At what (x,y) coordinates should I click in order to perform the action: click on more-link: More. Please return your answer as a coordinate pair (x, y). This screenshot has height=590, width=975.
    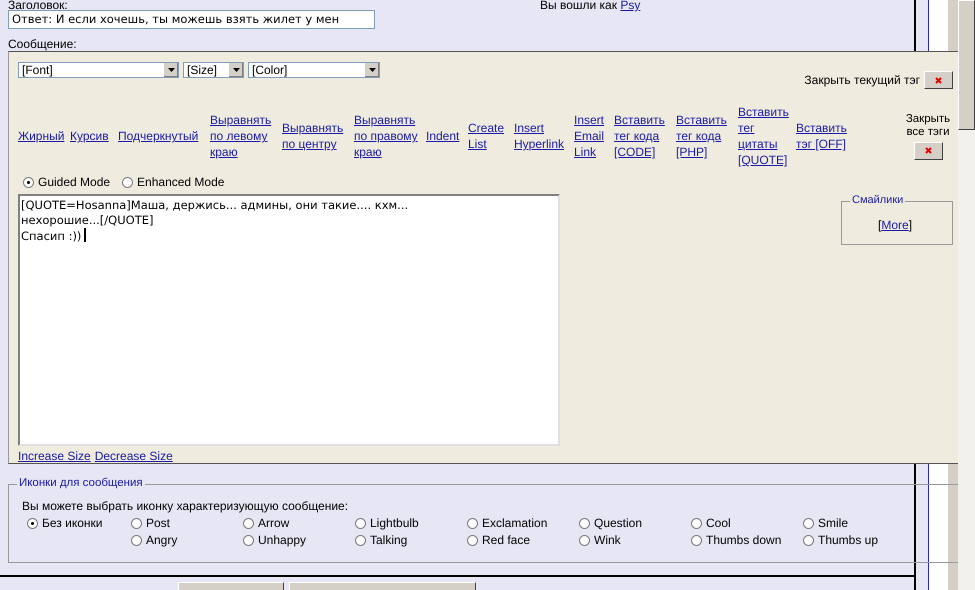
    Looking at the image, I should click on (895, 225).